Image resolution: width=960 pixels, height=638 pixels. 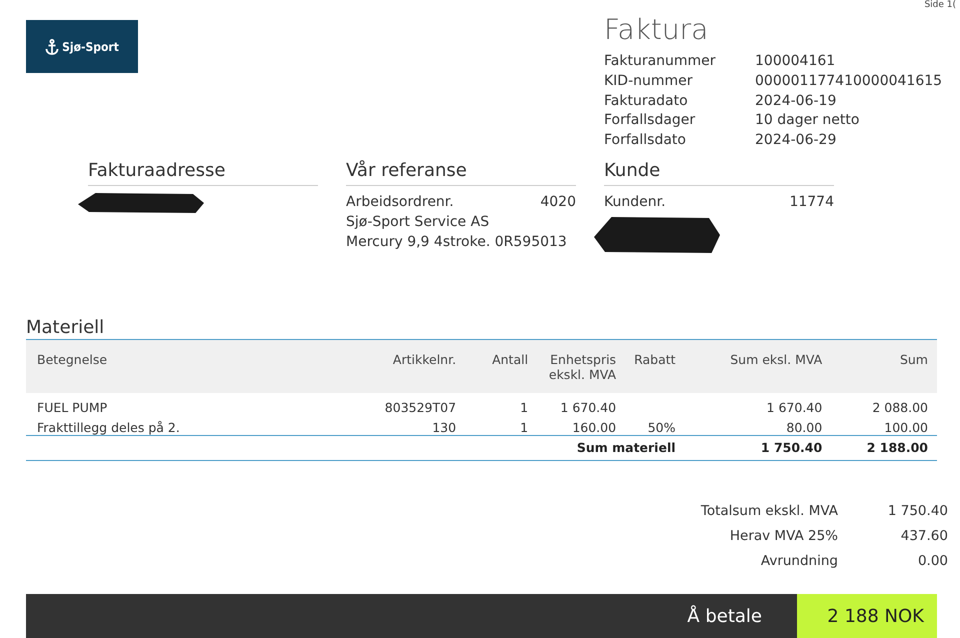 I want to click on invoice-title: Faktura, so click(x=657, y=30).